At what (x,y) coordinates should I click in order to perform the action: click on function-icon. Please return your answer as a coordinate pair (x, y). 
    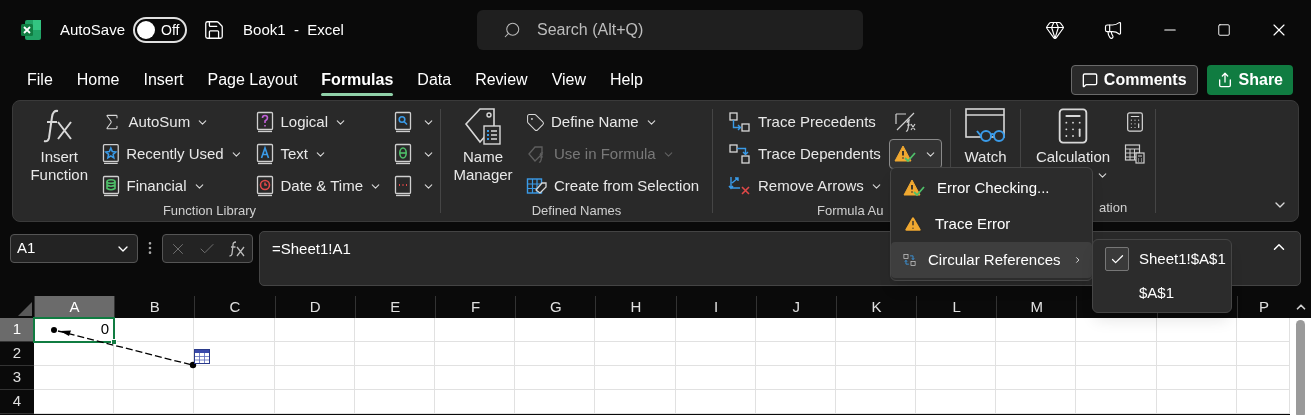
    Looking at the image, I should click on (237, 248).